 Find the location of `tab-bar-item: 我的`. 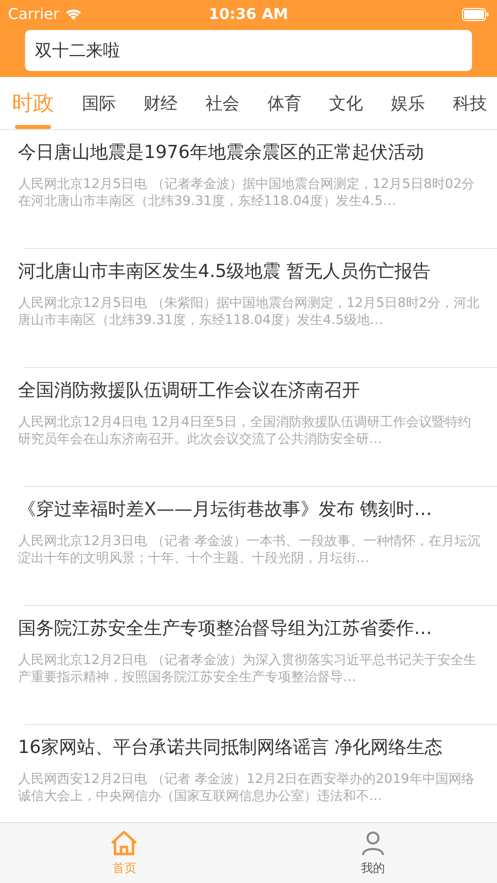

tab-bar-item: 我的 is located at coordinates (372, 853).